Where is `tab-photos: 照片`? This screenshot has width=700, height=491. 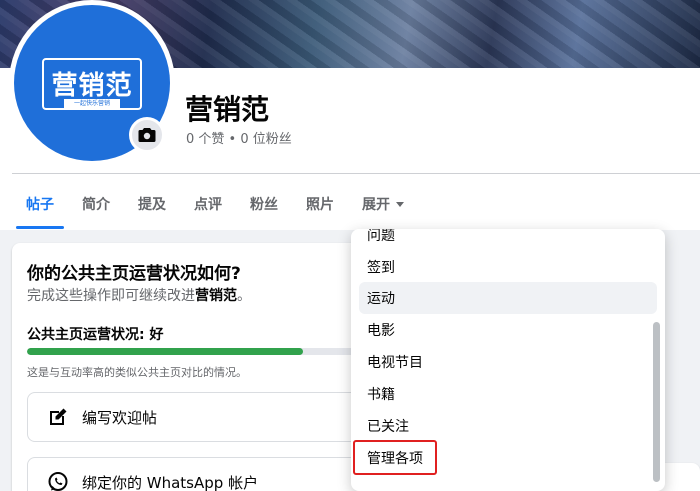 tab-photos: 照片 is located at coordinates (320, 204).